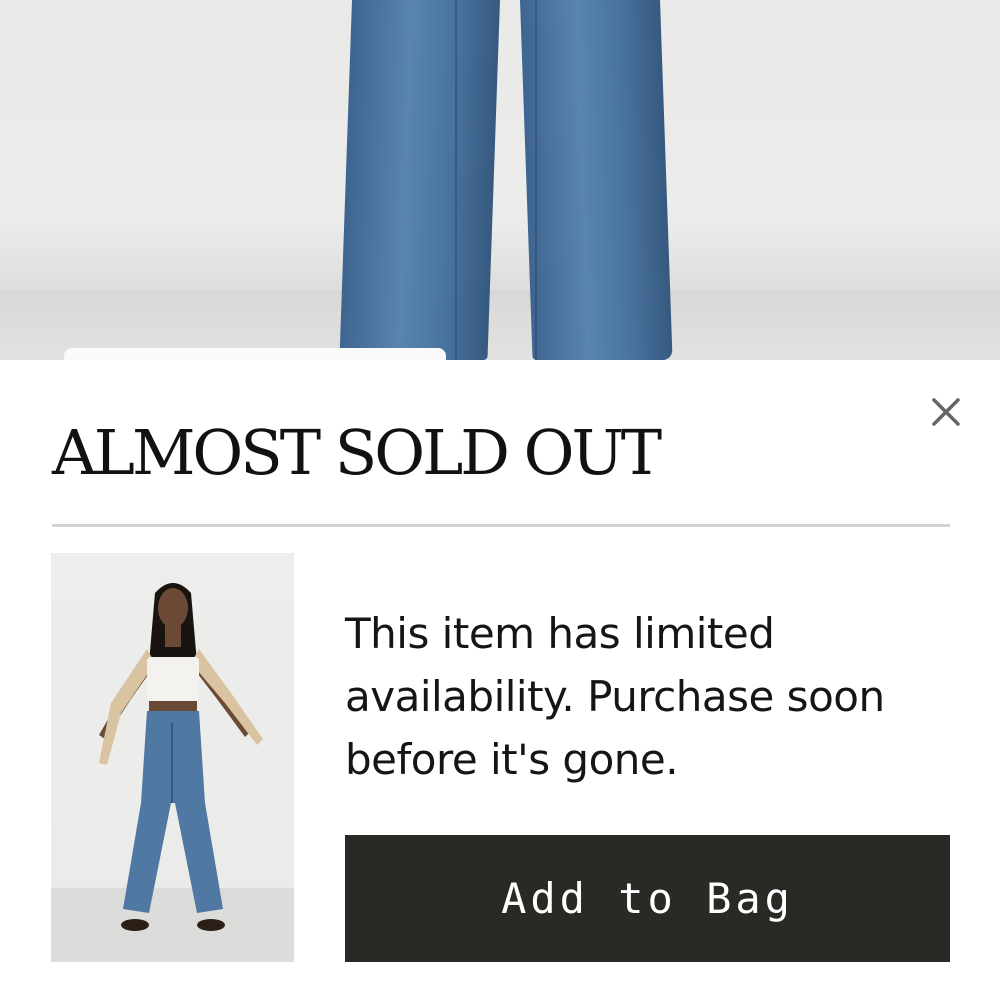  Describe the element at coordinates (647, 898) in the screenshot. I see `add-to-bag-button: Add to Bag` at that location.